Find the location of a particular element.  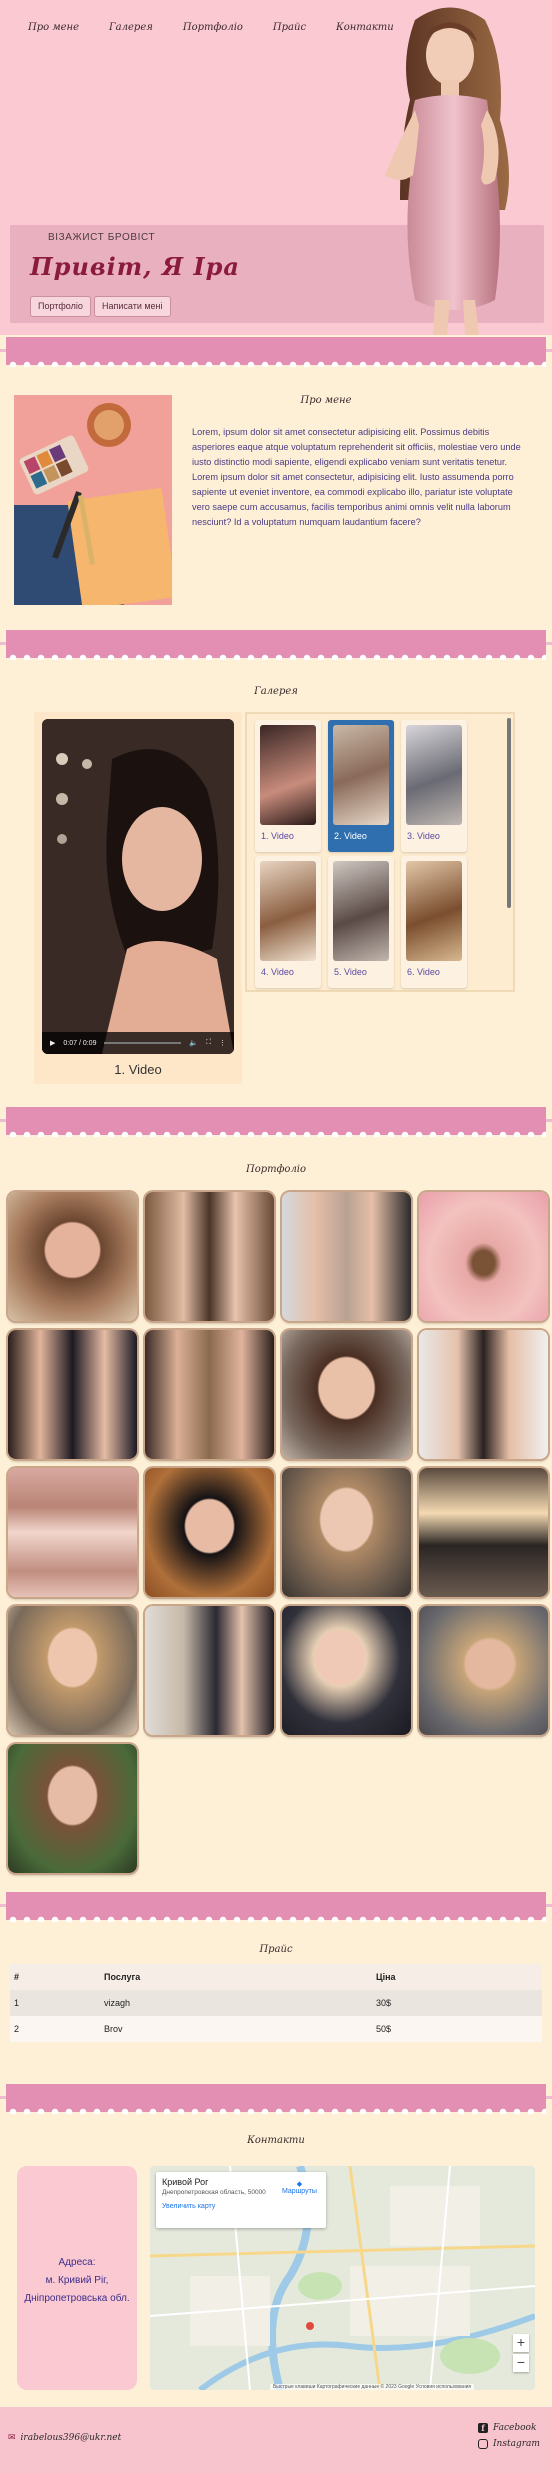

facebook-link: f Facebook is located at coordinates (507, 2428).